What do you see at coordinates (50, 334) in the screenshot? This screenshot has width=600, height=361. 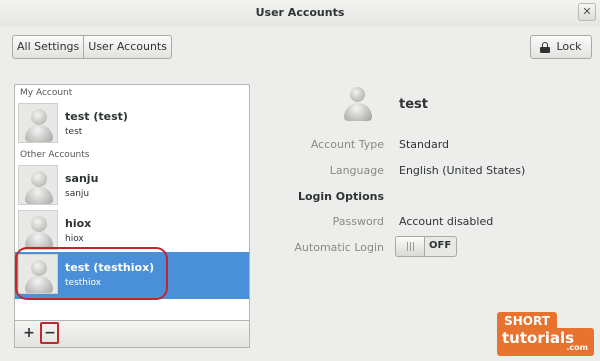 I see `remove-user-button: −` at bounding box center [50, 334].